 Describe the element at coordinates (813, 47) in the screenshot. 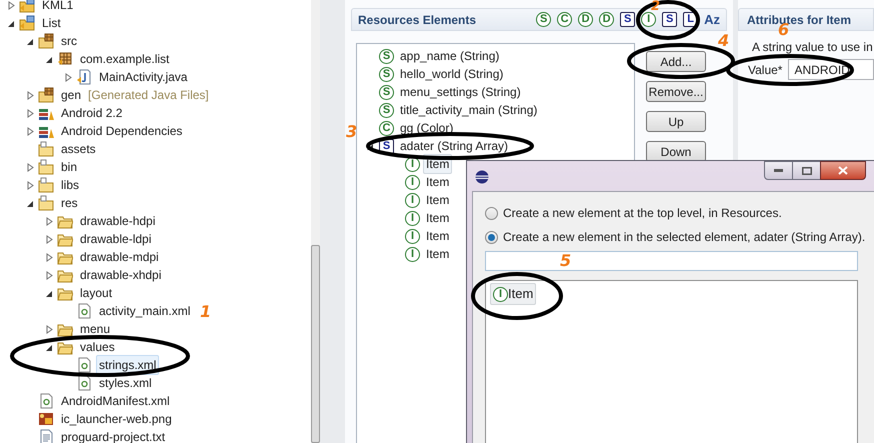

I see `description-text: A string value to use in` at that location.